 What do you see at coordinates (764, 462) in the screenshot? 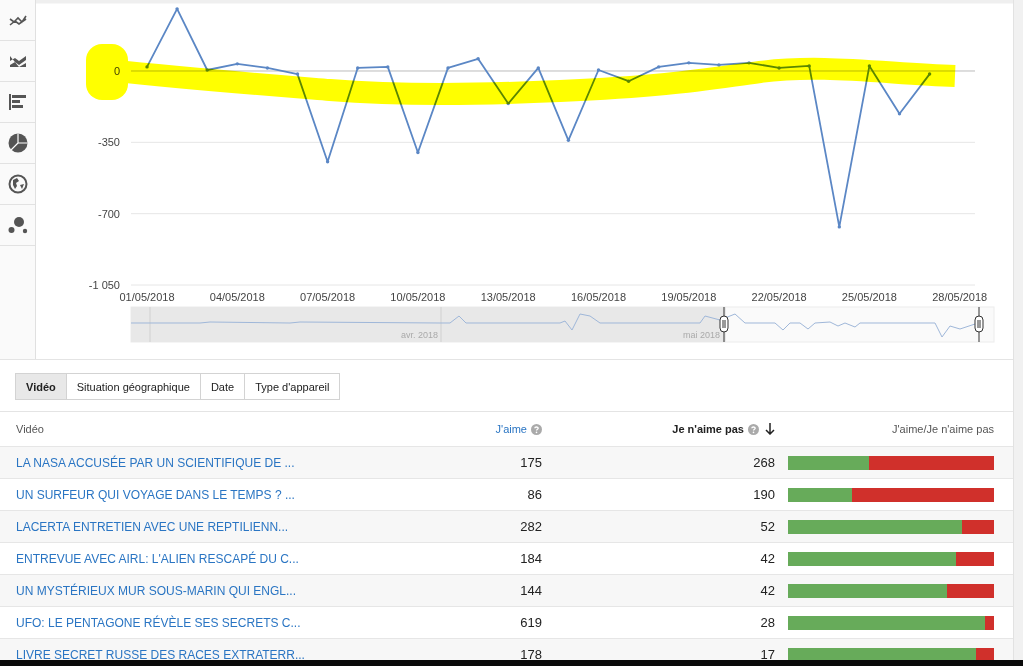
I see `dislikes-count: 268` at bounding box center [764, 462].